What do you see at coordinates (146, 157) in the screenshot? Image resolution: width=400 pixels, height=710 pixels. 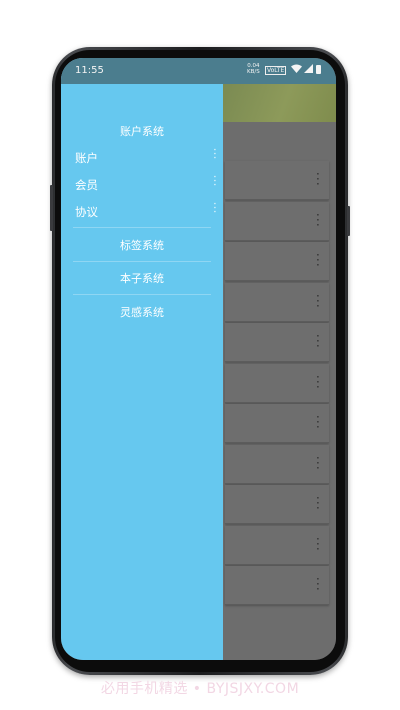 I see `drawer-item-account: 账户 ⋅ ⋅ ⋅` at bounding box center [146, 157].